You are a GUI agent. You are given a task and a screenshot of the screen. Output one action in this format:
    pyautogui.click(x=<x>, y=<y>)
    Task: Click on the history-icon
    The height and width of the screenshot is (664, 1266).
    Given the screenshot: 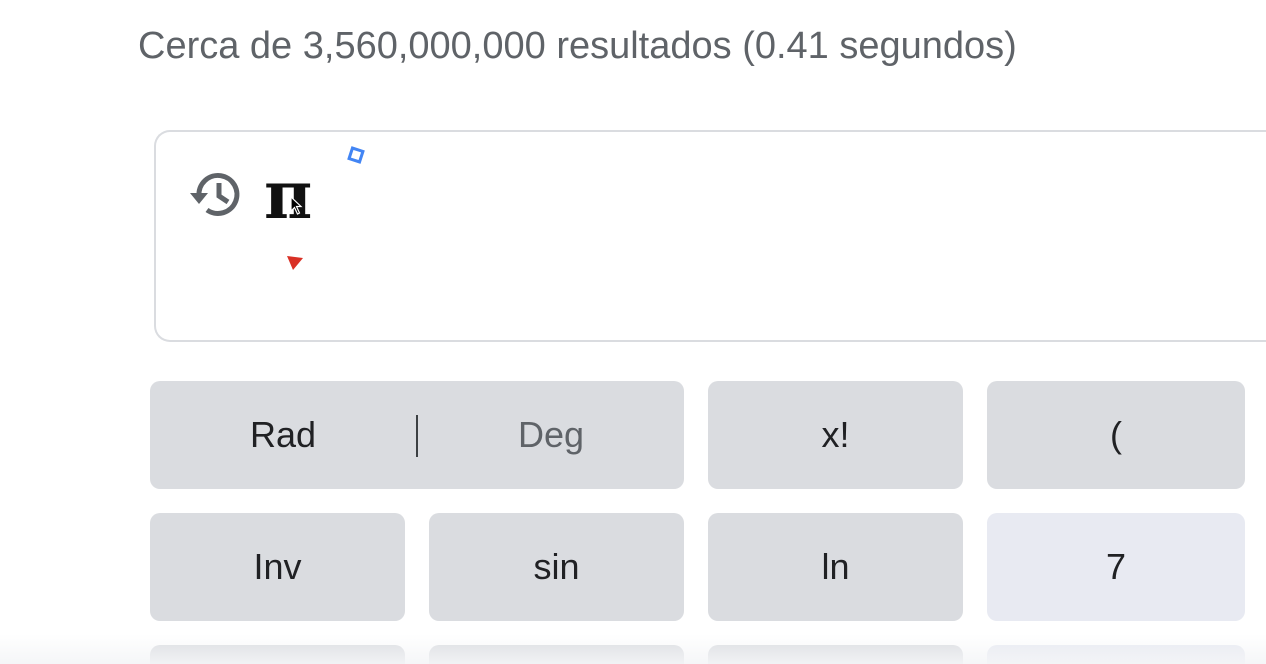 What is the action you would take?
    pyautogui.click(x=218, y=194)
    